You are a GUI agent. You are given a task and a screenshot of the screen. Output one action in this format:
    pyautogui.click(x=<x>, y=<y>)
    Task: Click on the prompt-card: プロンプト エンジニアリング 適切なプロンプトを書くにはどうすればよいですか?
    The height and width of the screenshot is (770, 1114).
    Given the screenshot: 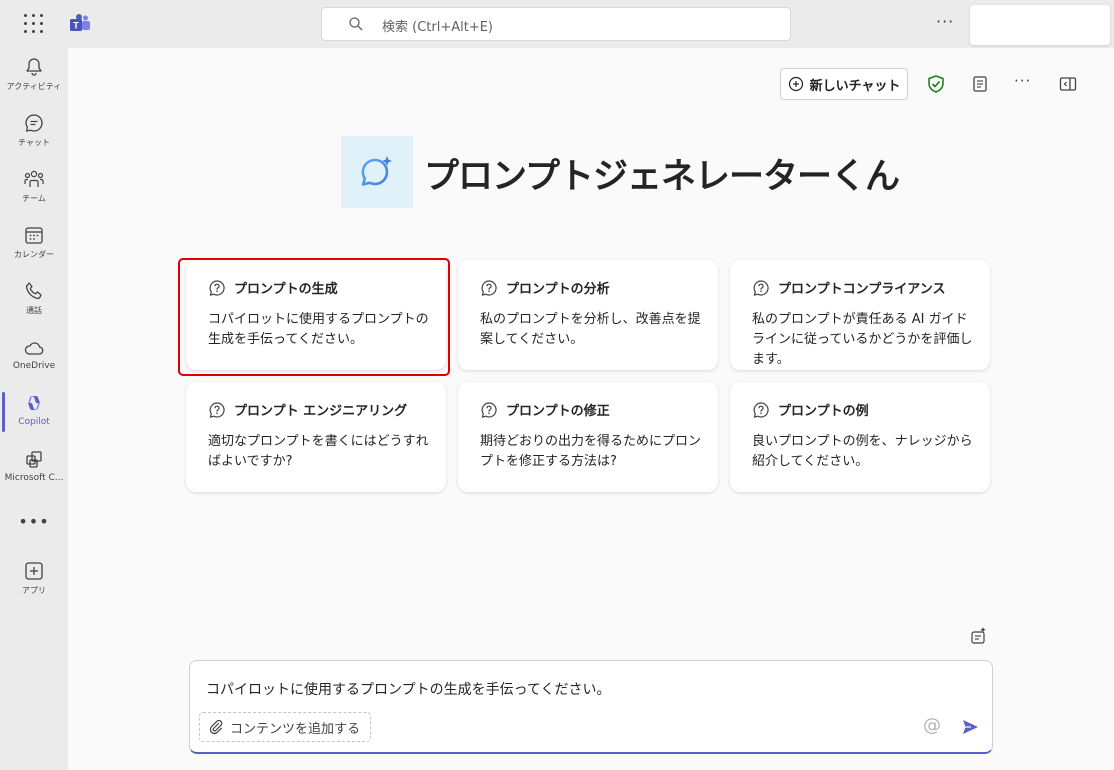 What is the action you would take?
    pyautogui.click(x=316, y=437)
    